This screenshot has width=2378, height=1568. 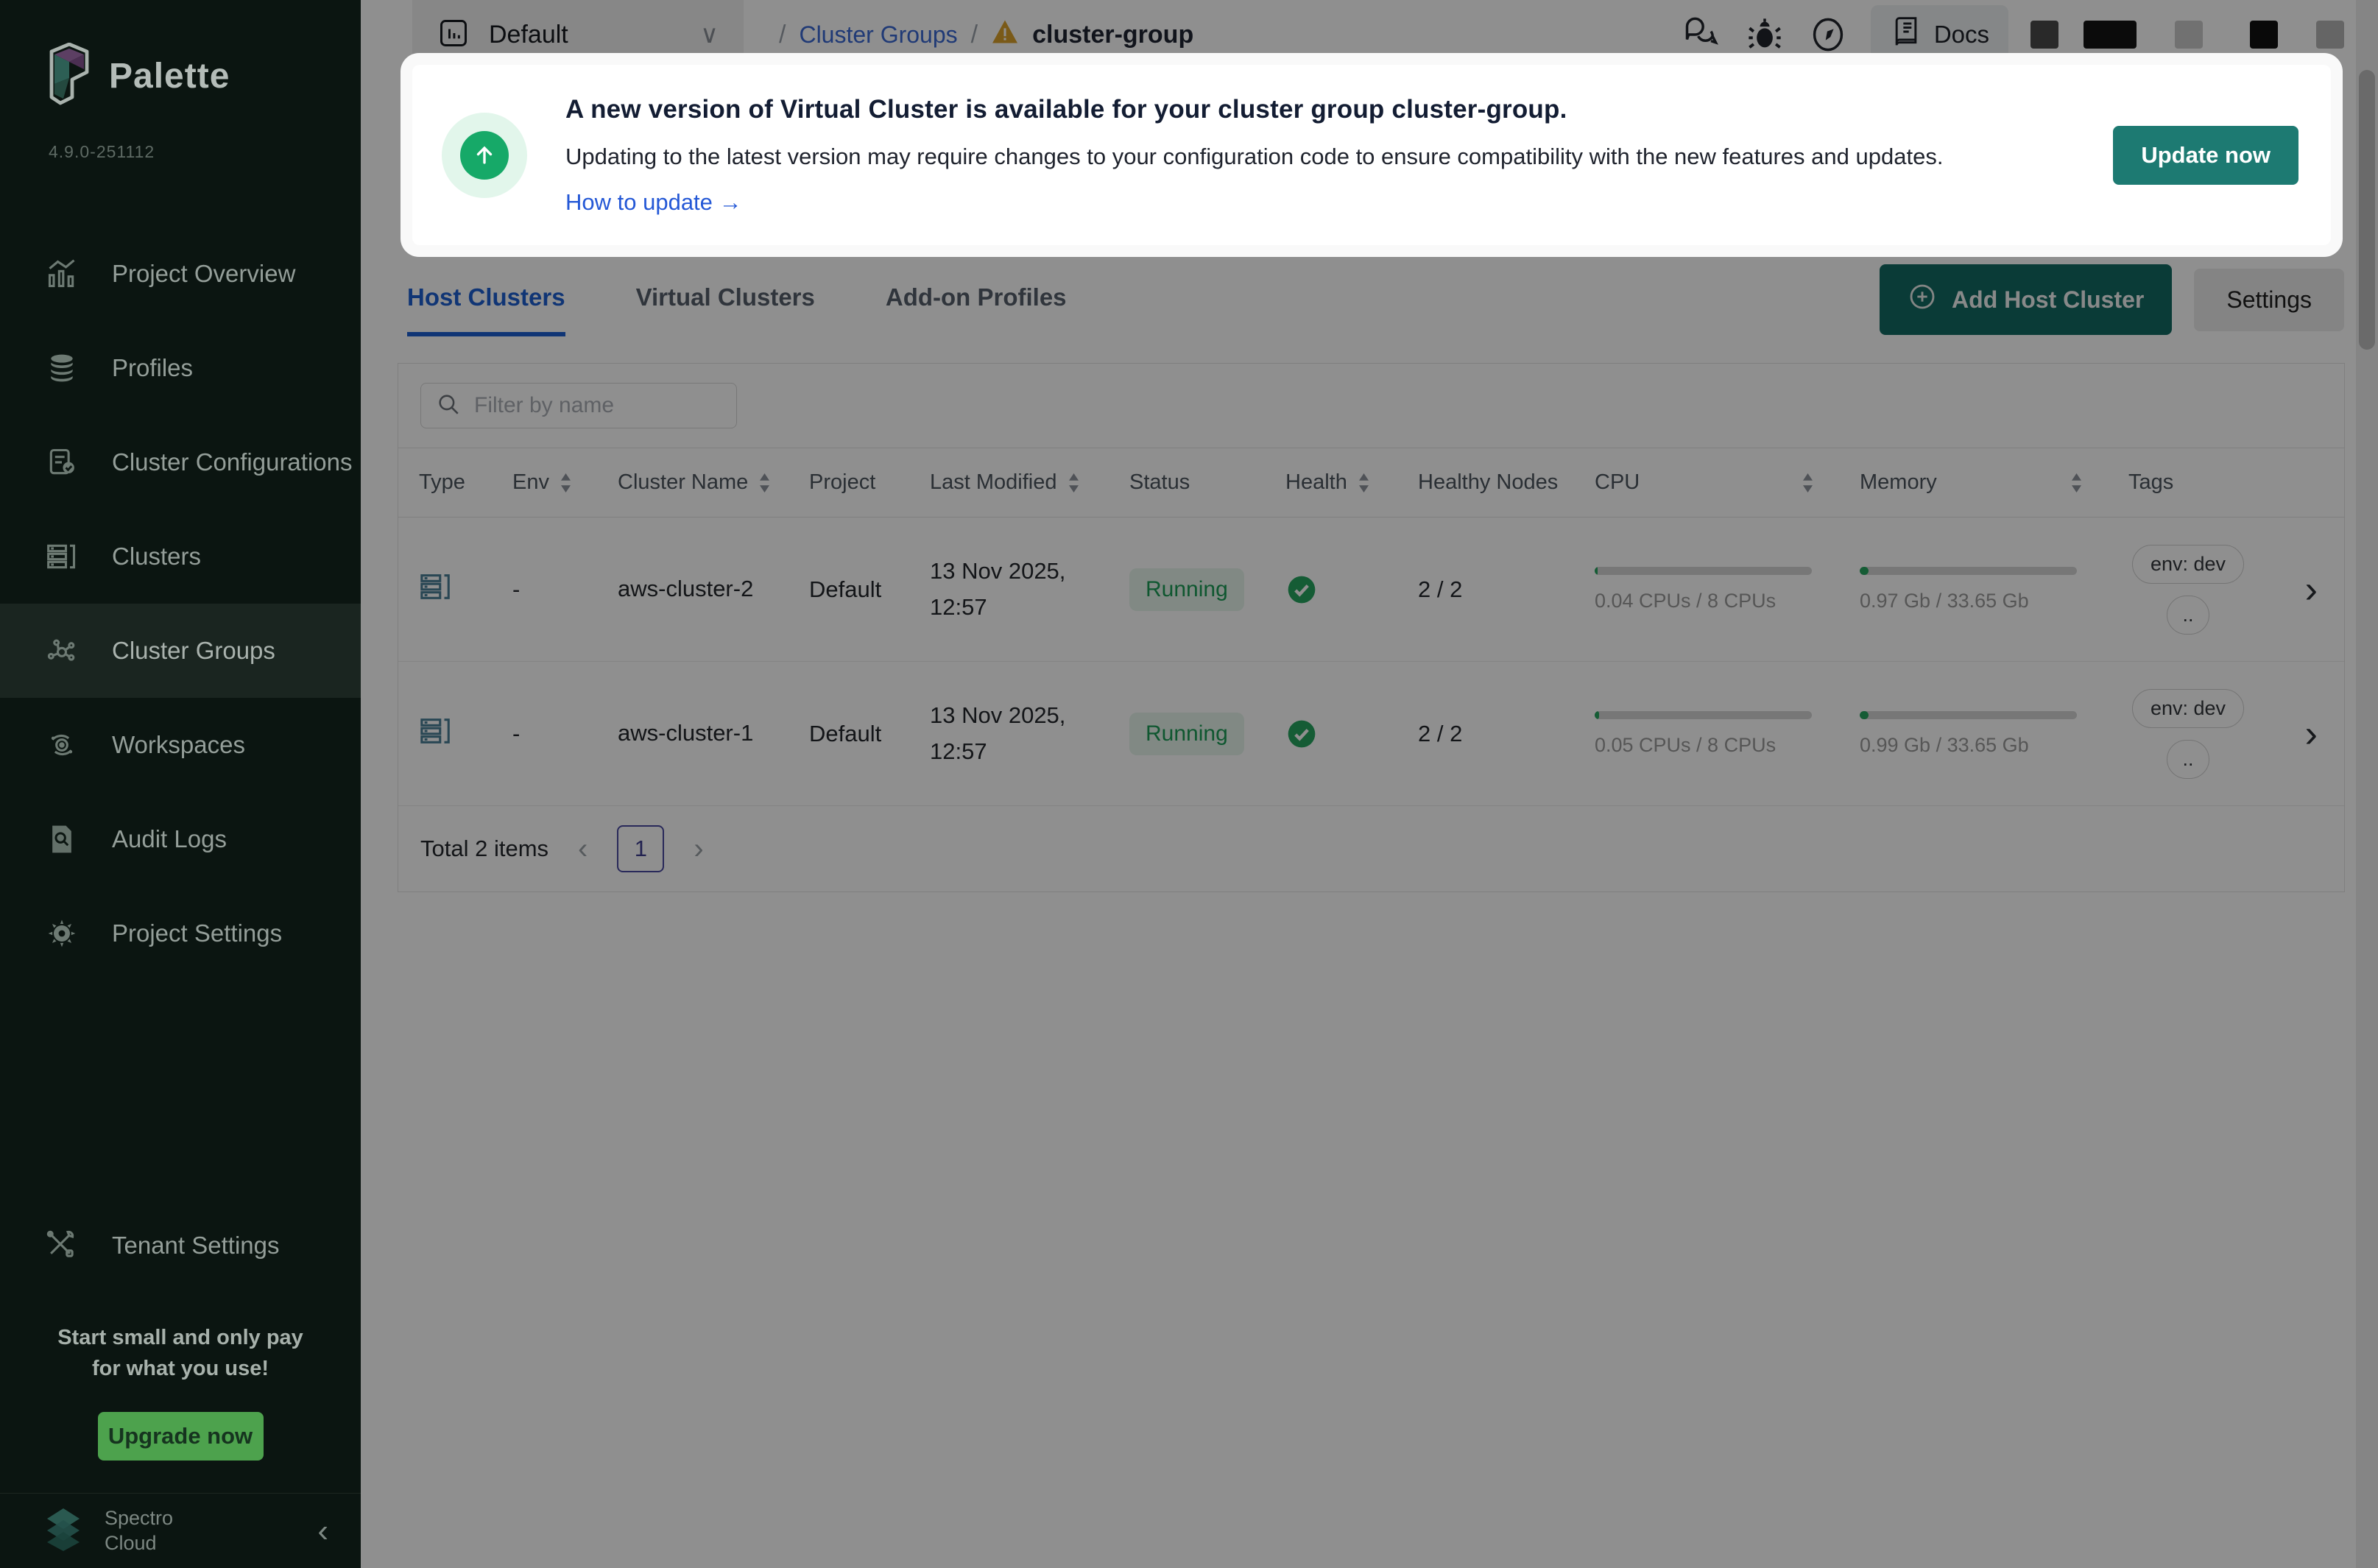 What do you see at coordinates (1186, 589) in the screenshot?
I see `status-badge: Running` at bounding box center [1186, 589].